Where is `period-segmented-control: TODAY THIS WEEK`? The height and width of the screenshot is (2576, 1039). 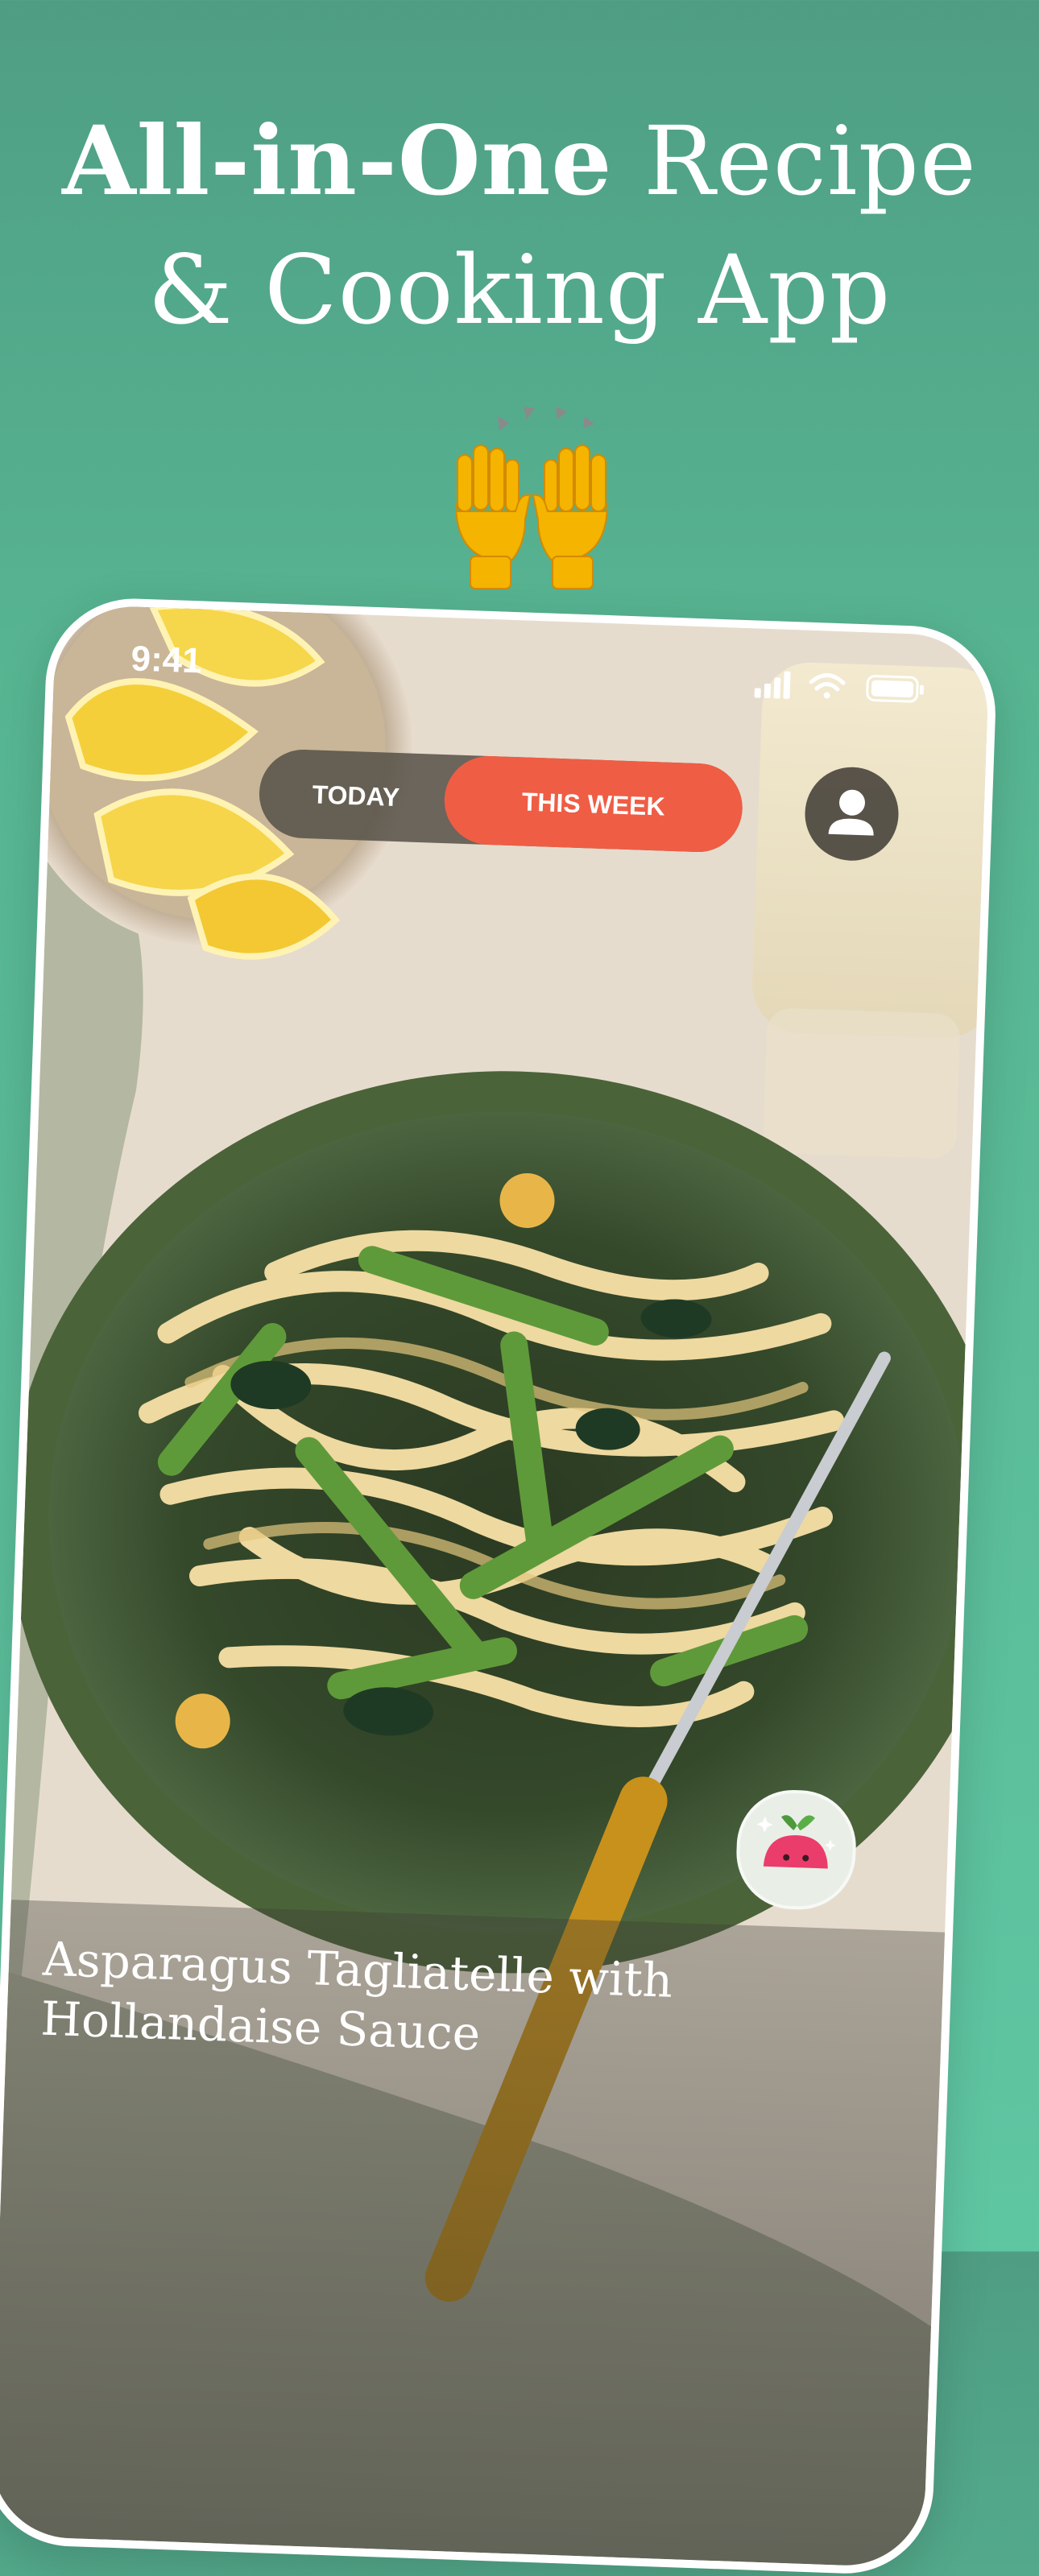
period-segmented-control: TODAY THIS WEEK is located at coordinates (501, 801).